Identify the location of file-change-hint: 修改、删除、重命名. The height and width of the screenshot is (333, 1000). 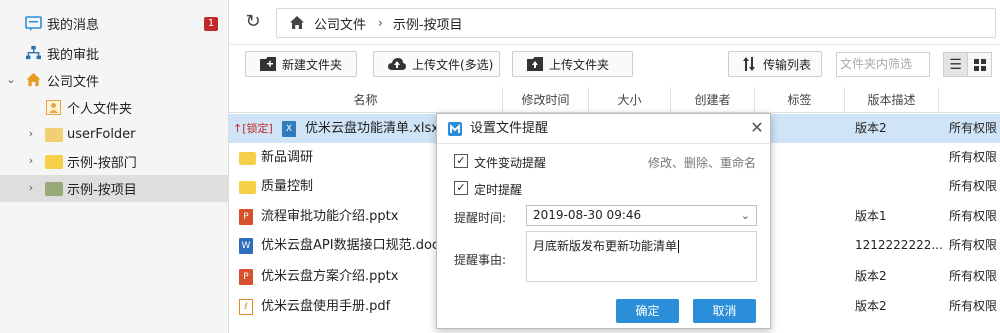
(701, 163).